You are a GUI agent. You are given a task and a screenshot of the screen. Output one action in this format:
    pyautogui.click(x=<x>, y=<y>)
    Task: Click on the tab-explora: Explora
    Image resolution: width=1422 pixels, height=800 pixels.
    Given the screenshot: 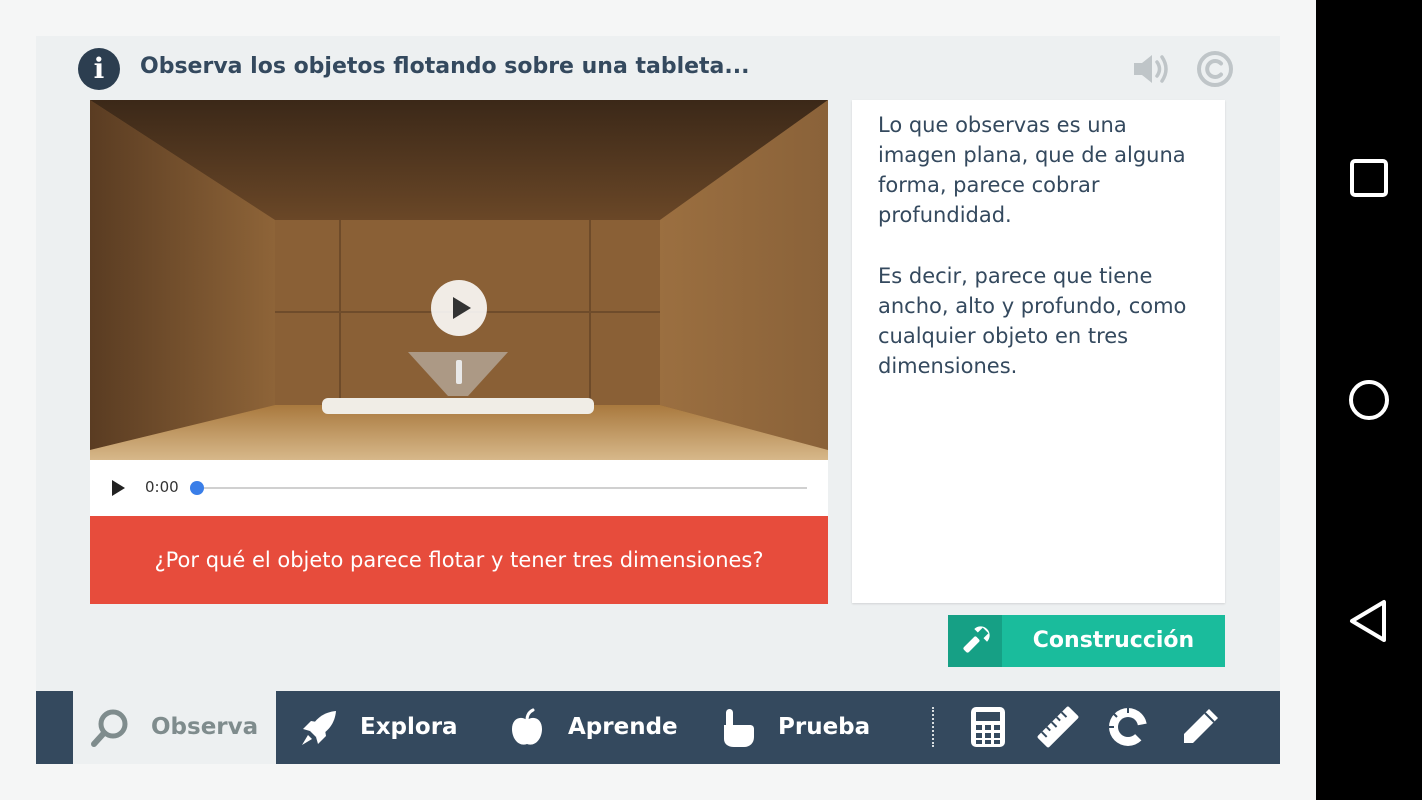 What is the action you would take?
    pyautogui.click(x=378, y=727)
    